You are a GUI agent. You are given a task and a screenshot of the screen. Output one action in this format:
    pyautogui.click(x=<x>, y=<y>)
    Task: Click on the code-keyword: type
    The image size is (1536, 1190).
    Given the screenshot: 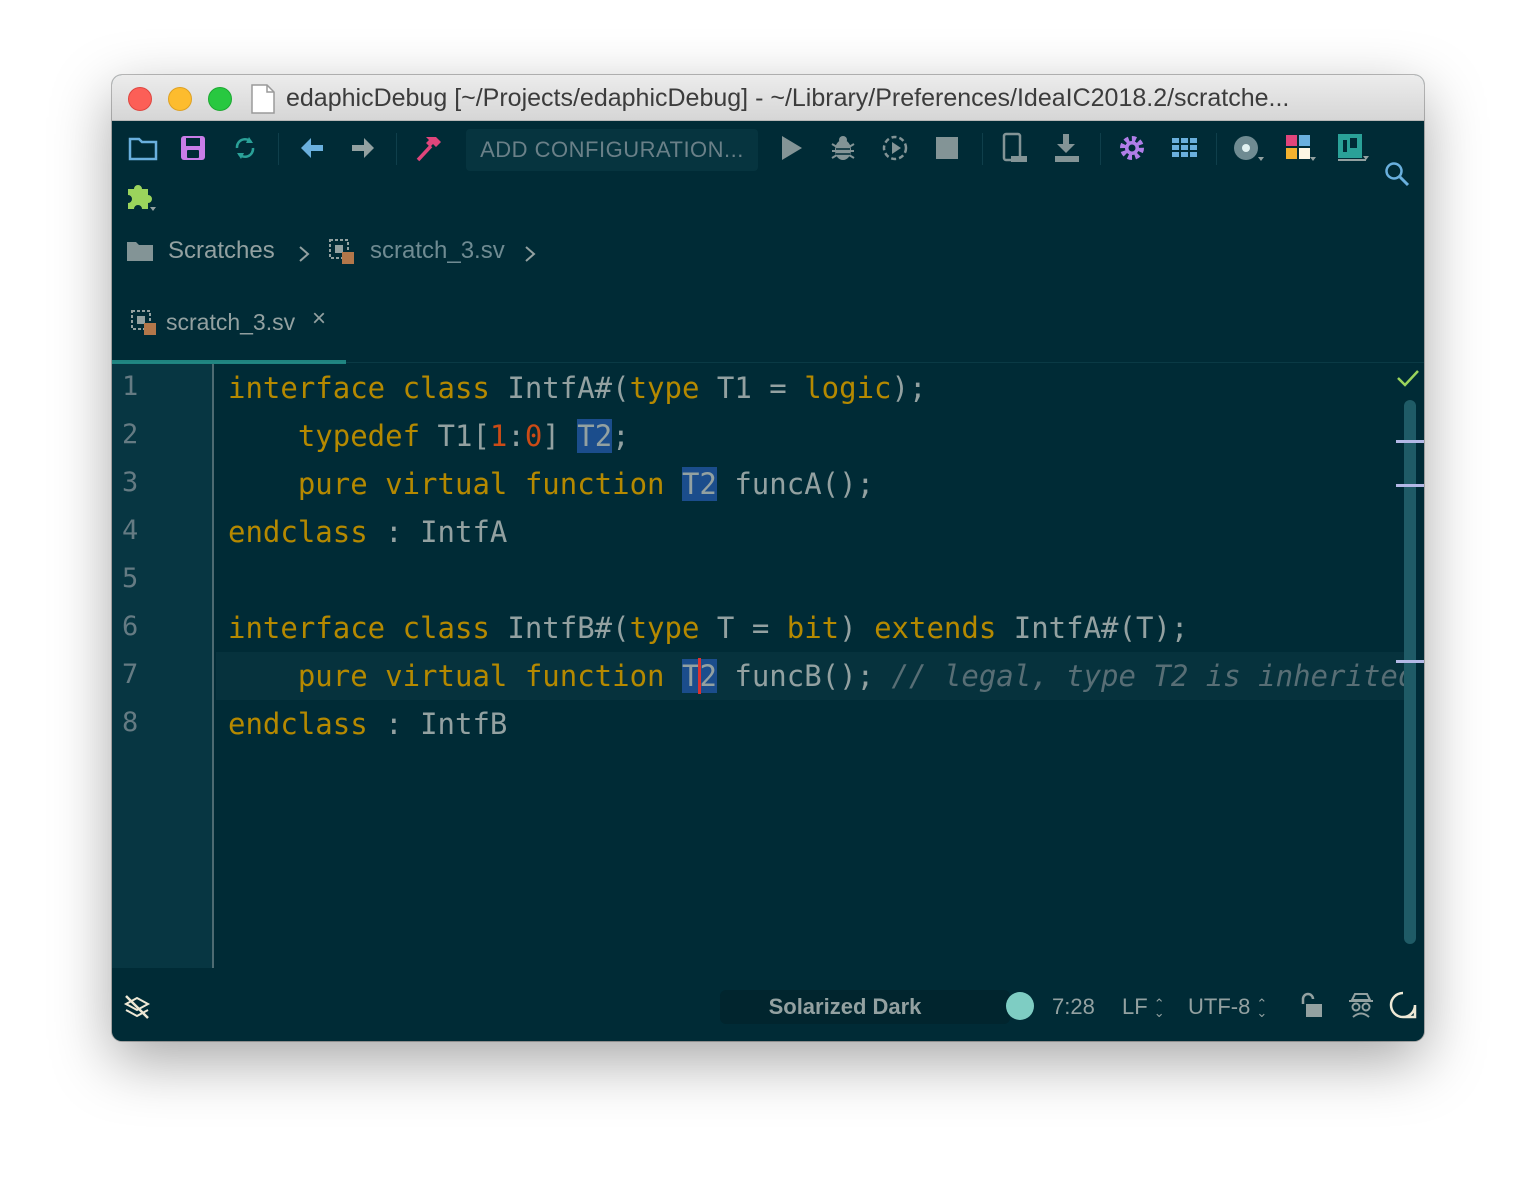 What is the action you would take?
    pyautogui.click(x=664, y=388)
    